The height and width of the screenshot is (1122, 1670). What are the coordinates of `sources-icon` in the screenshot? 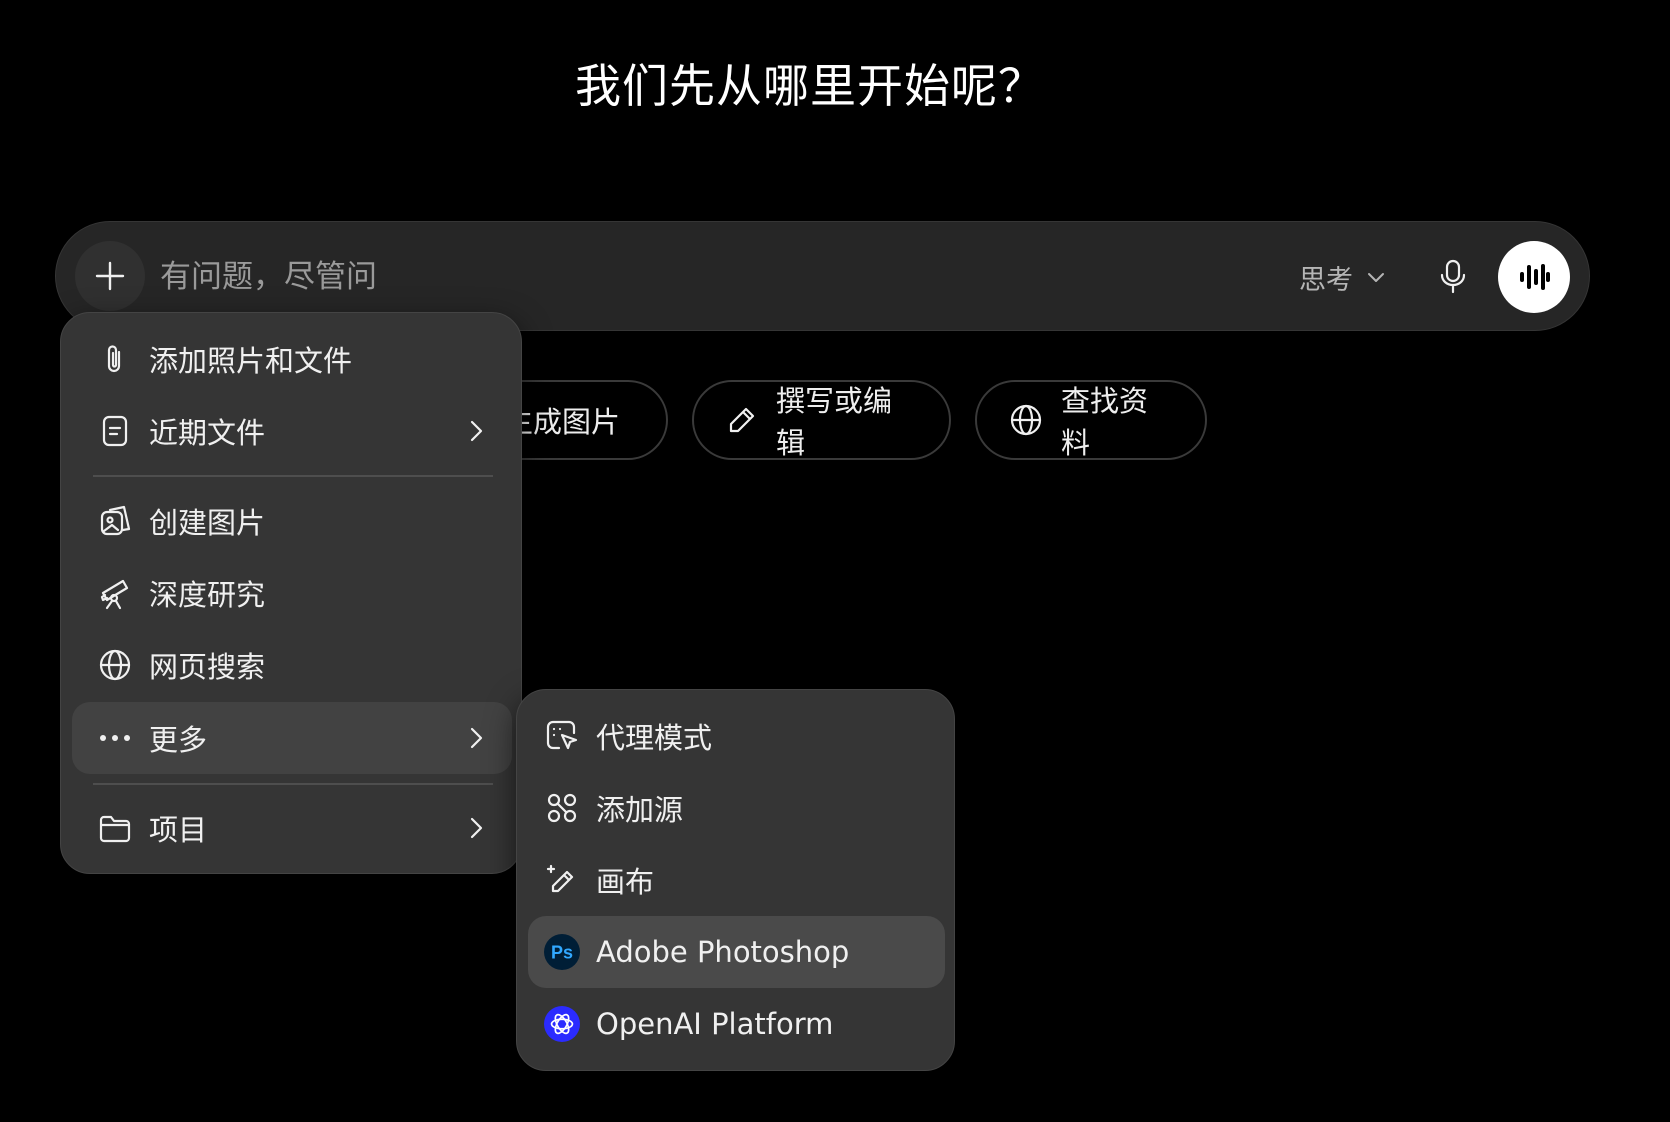 It's located at (562, 808).